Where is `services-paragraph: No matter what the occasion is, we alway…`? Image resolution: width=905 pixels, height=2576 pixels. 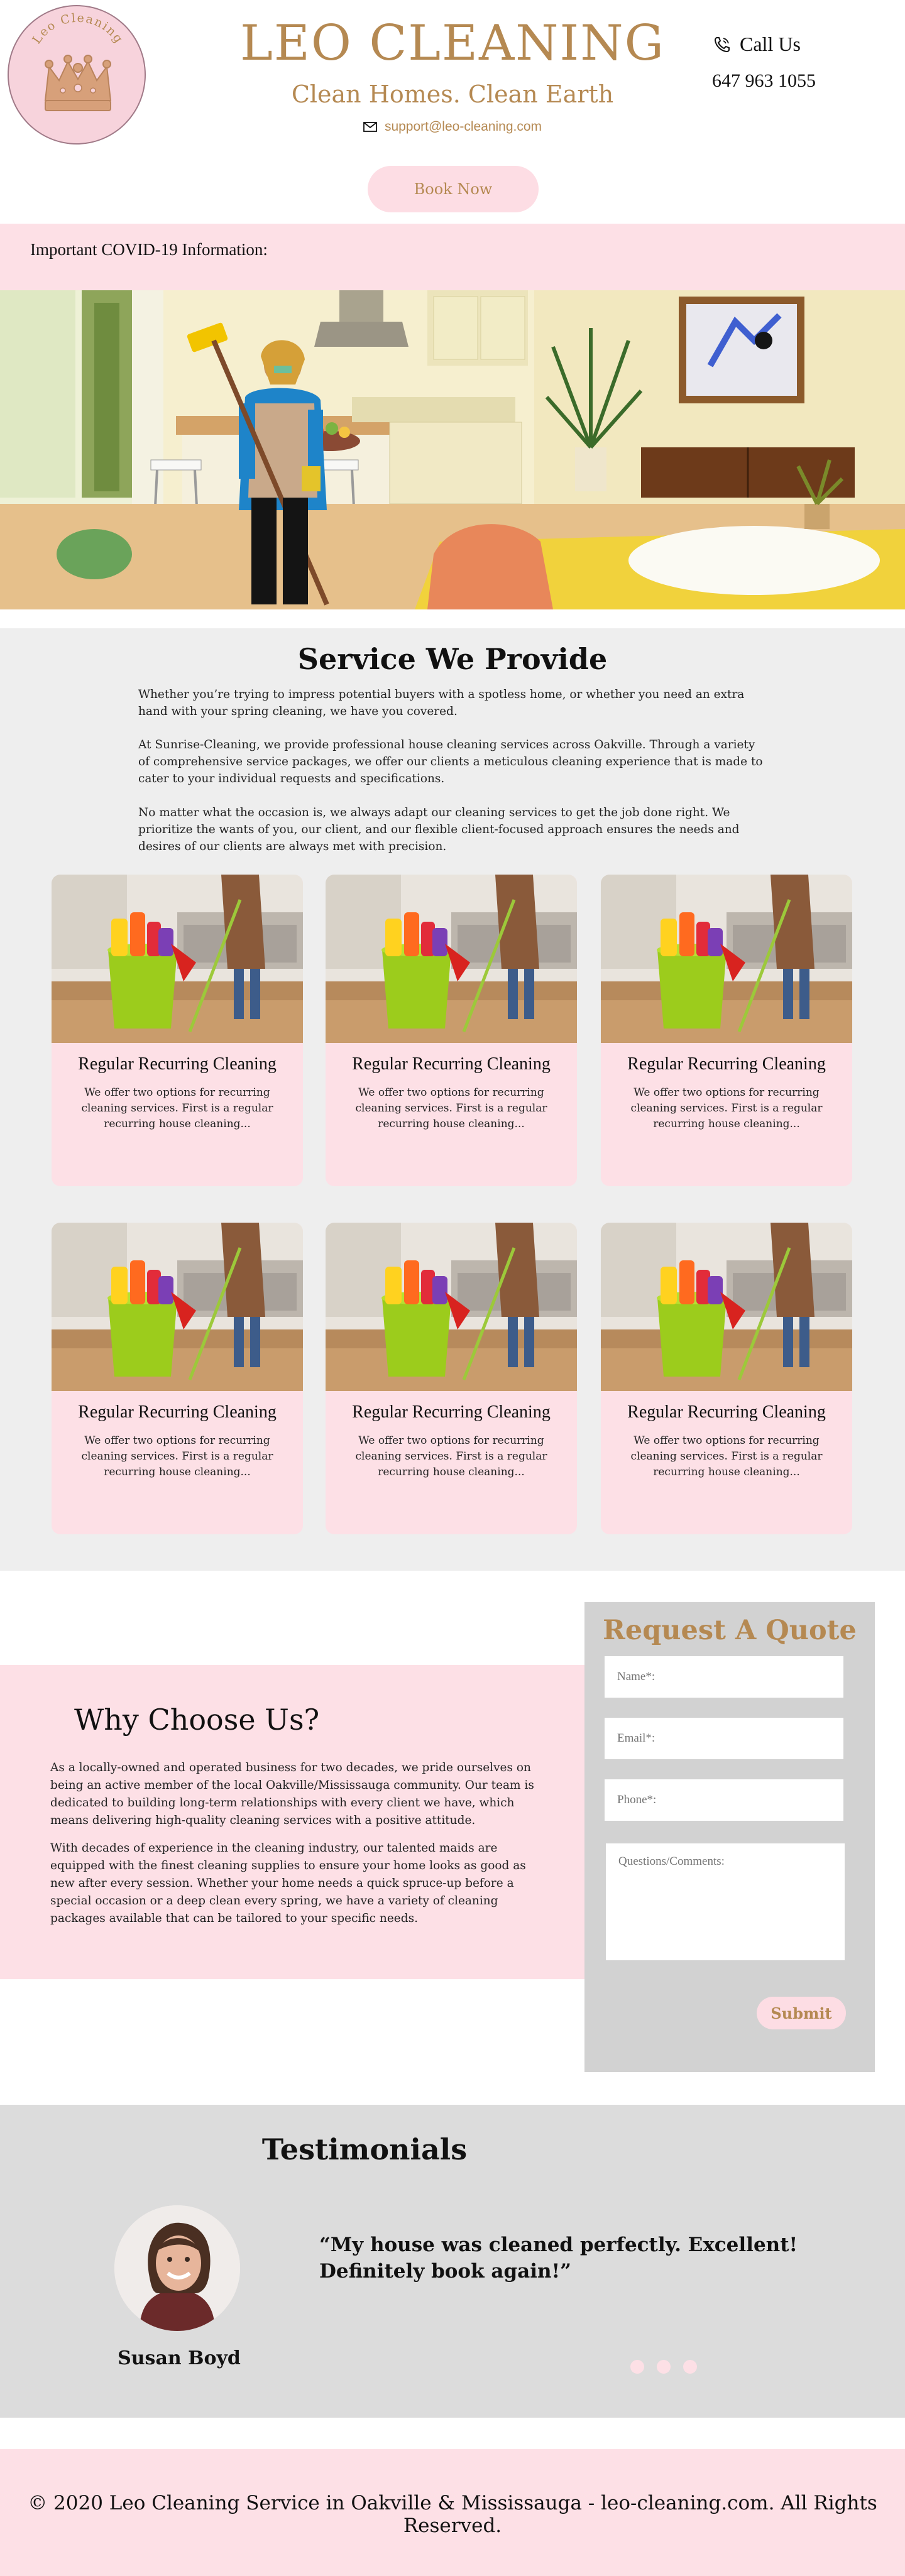
services-paragraph: No matter what the occasion is, we alway… is located at coordinates (439, 830).